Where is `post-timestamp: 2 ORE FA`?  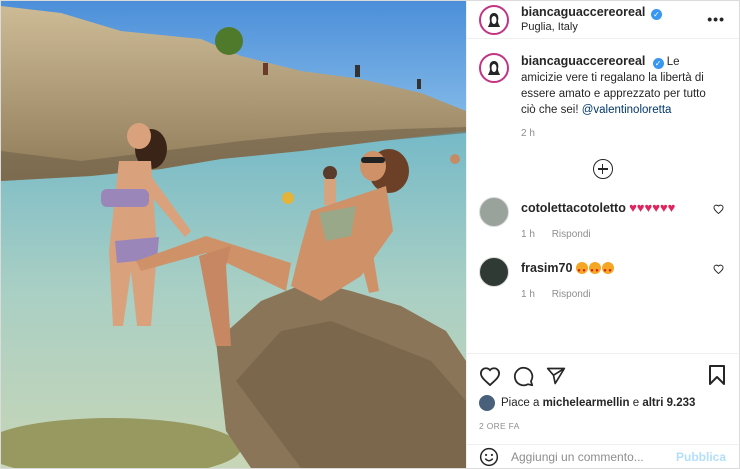 post-timestamp: 2 ORE FA is located at coordinates (499, 426).